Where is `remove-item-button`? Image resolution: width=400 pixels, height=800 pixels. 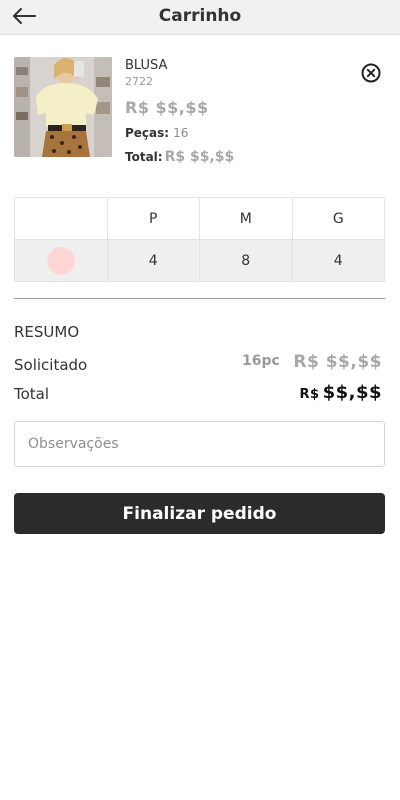
remove-item-button is located at coordinates (371, 73).